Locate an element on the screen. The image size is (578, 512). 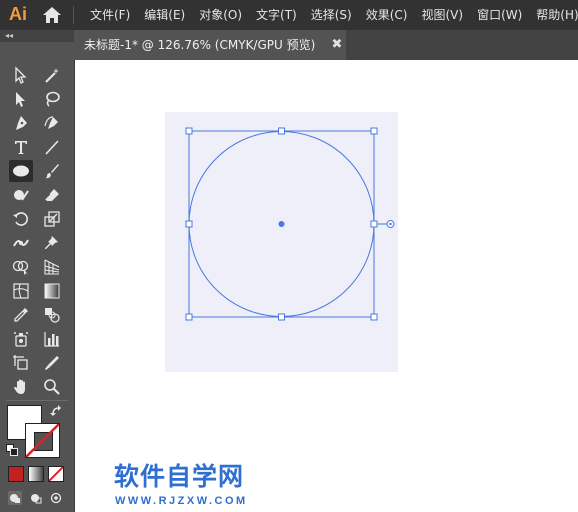
magic-wand-tool is located at coordinates (52, 75).